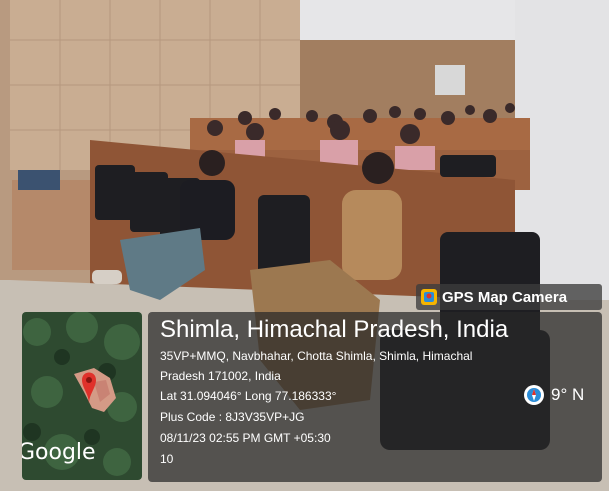 The width and height of the screenshot is (609, 491). Describe the element at coordinates (248, 396) in the screenshot. I see `coordinates: Lat 31.094046° Long 77.186333°` at that location.